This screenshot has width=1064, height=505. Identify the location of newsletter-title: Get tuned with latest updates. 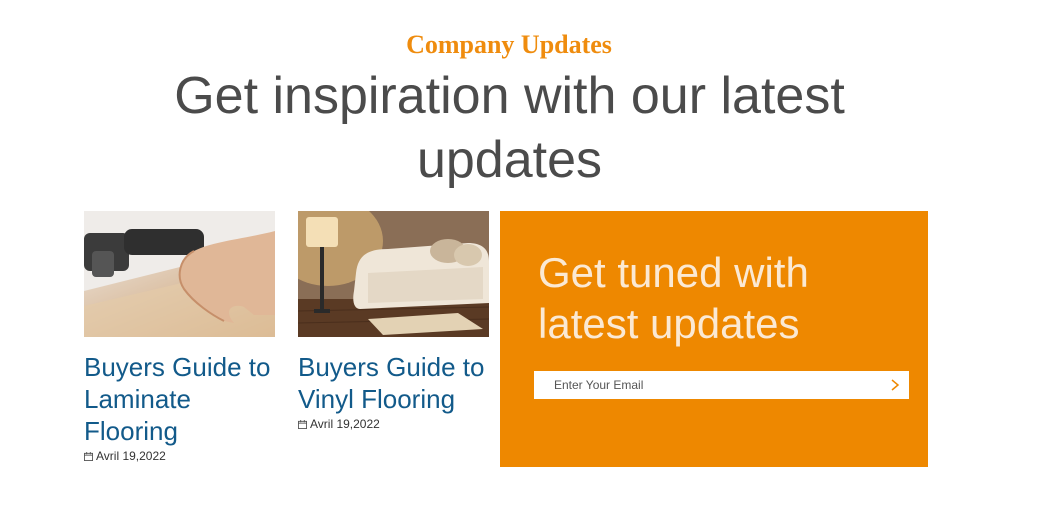
(673, 298).